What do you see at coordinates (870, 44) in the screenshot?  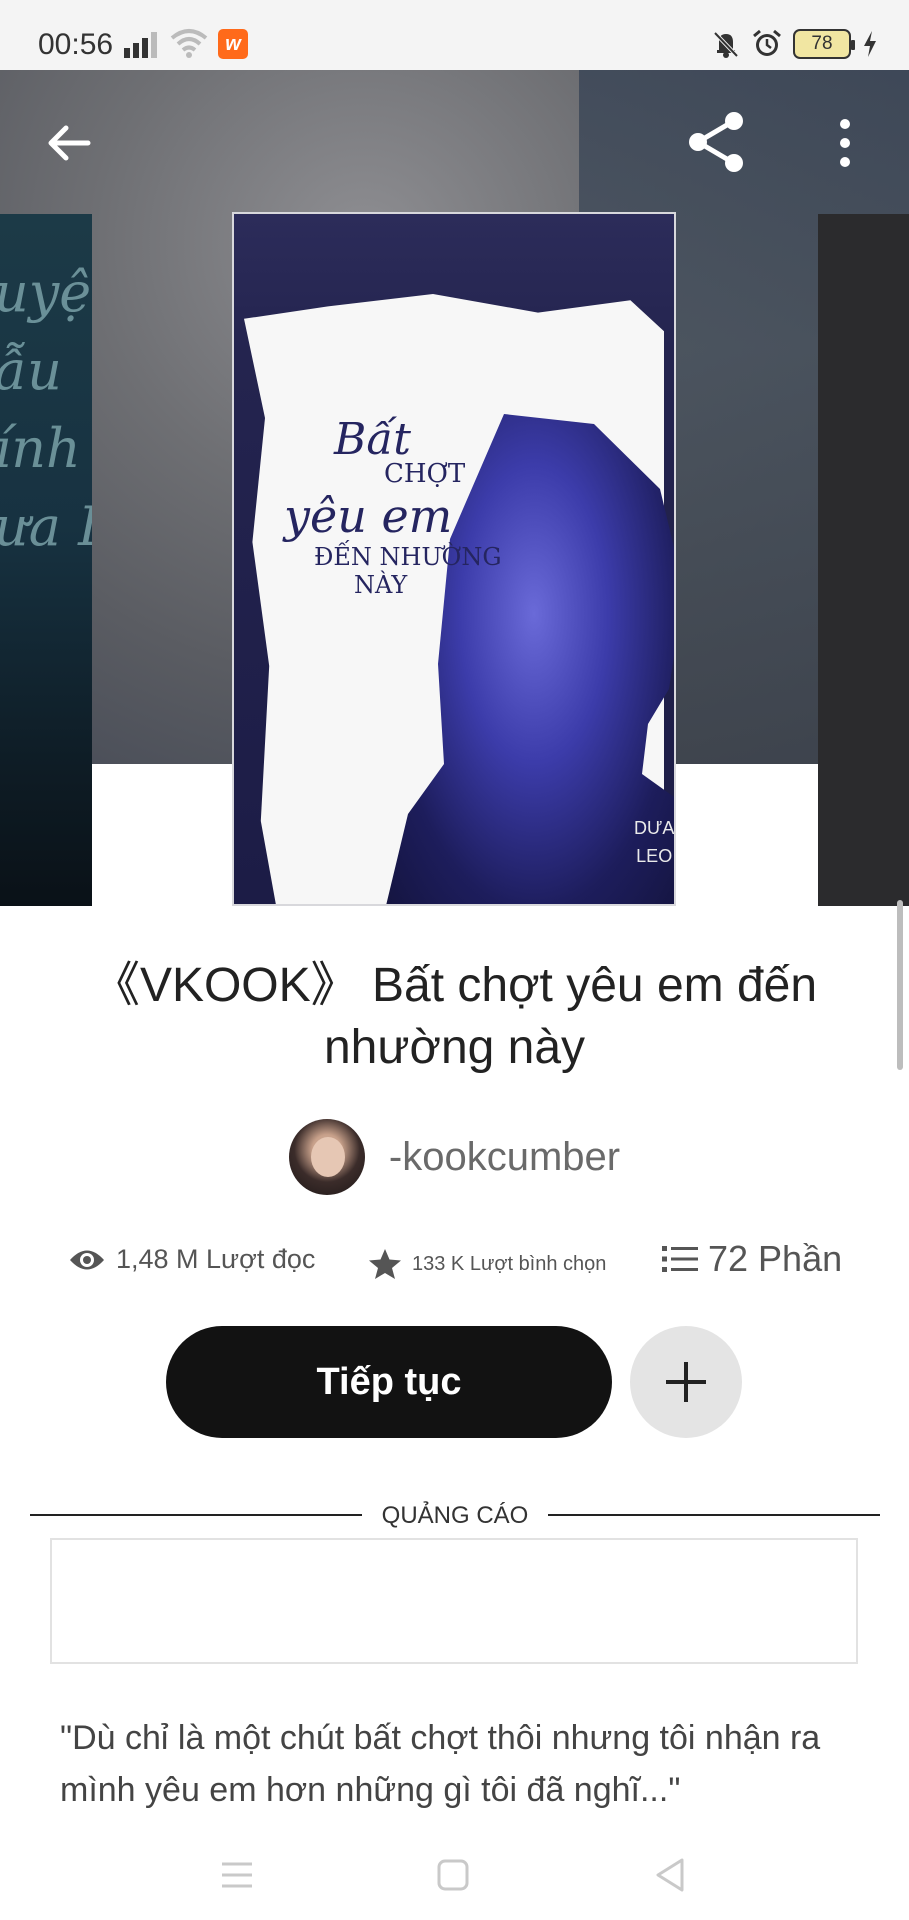 I see `charging-icon` at bounding box center [870, 44].